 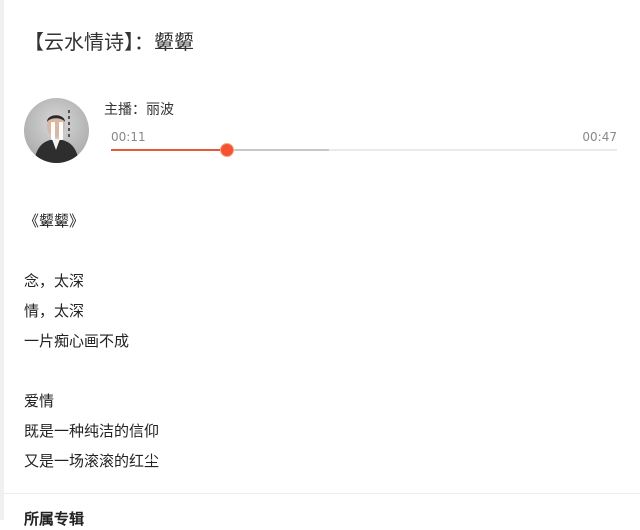 I want to click on album-section-title: 所属专辑, so click(x=54, y=519).